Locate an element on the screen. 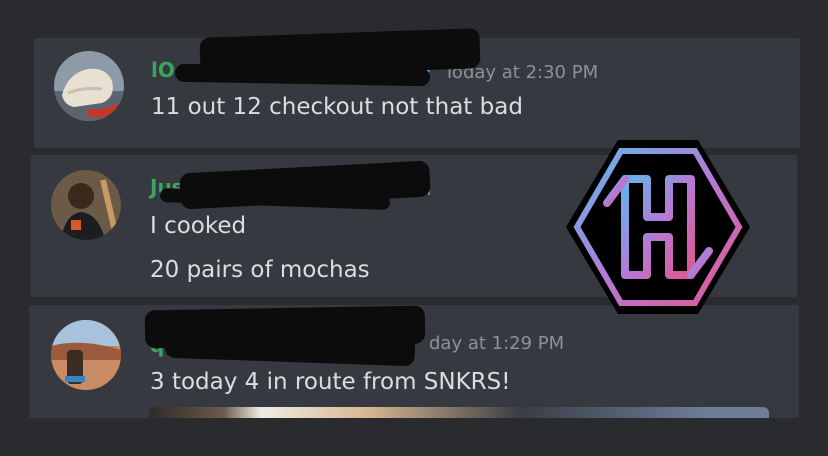  message-text: 3 today 4 in route from SNKRS! is located at coordinates (330, 382).